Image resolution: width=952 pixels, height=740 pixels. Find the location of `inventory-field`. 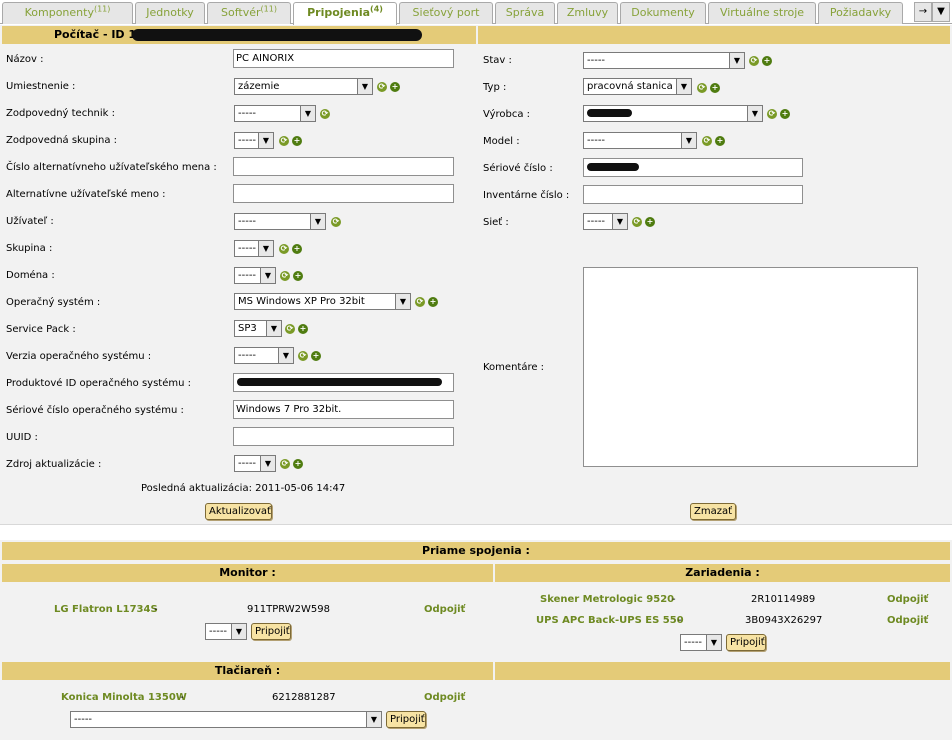

inventory-field is located at coordinates (693, 194).